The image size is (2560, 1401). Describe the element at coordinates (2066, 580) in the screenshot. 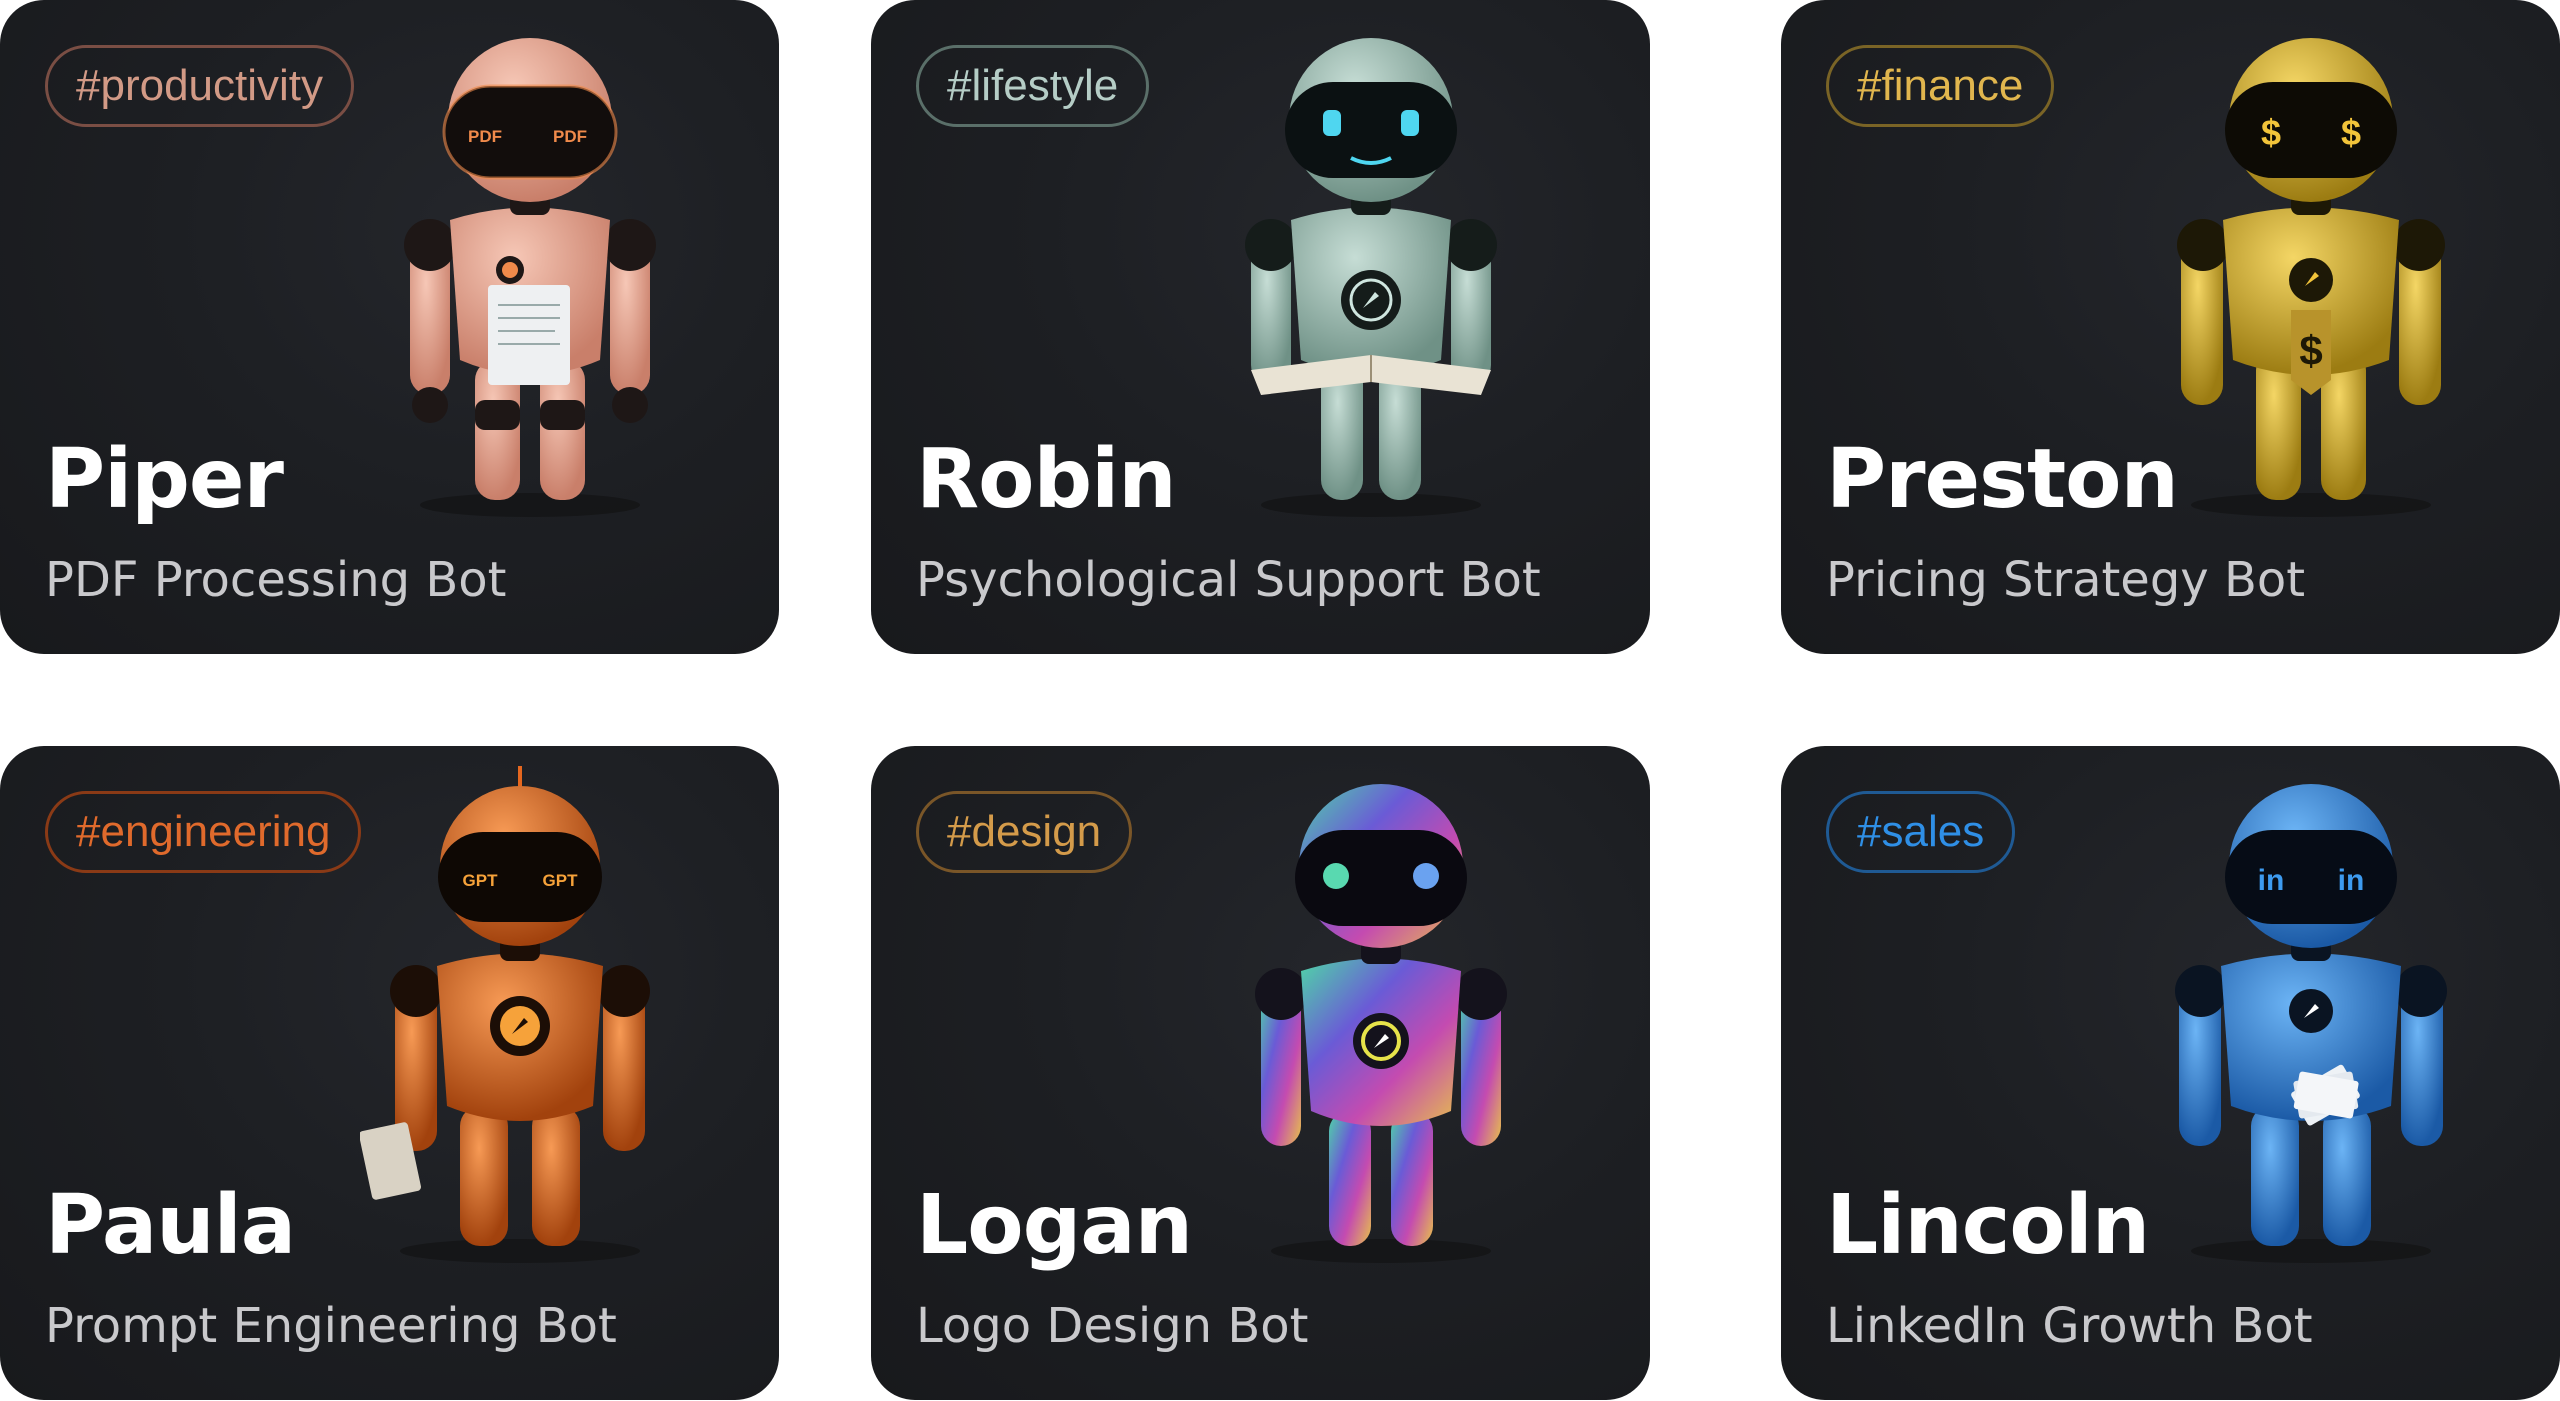

I see `bot-role: Pricing Strategy Bot` at that location.